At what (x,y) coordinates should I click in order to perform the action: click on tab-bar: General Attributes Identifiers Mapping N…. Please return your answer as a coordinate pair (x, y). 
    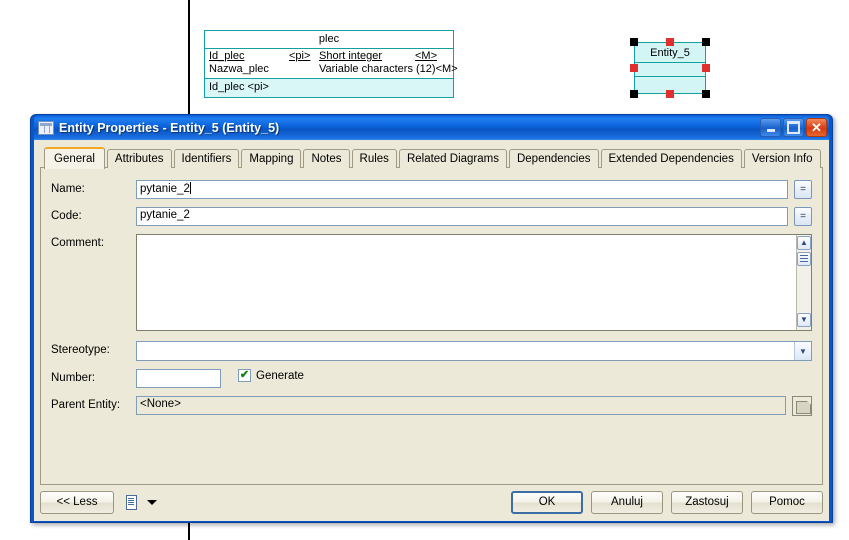
    Looking at the image, I should click on (431, 157).